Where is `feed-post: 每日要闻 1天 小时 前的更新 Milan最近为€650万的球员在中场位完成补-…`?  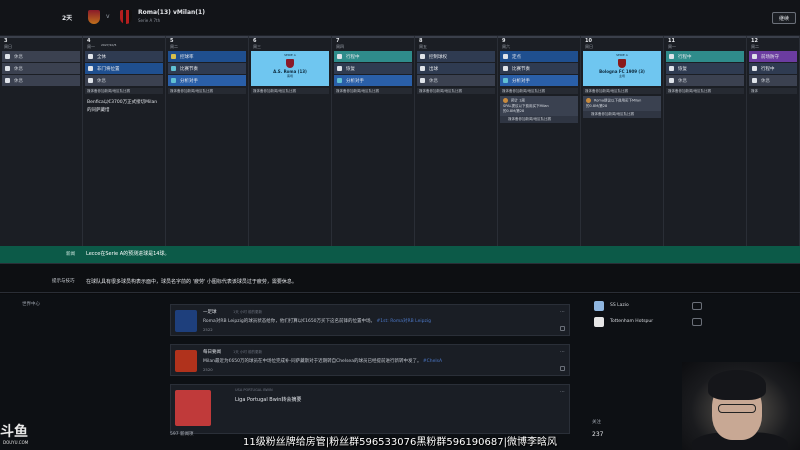
feed-post: 每日要闻 1天 小时 前的更新 Milan最近为€650万的球员在中场位完成补-… is located at coordinates (370, 360).